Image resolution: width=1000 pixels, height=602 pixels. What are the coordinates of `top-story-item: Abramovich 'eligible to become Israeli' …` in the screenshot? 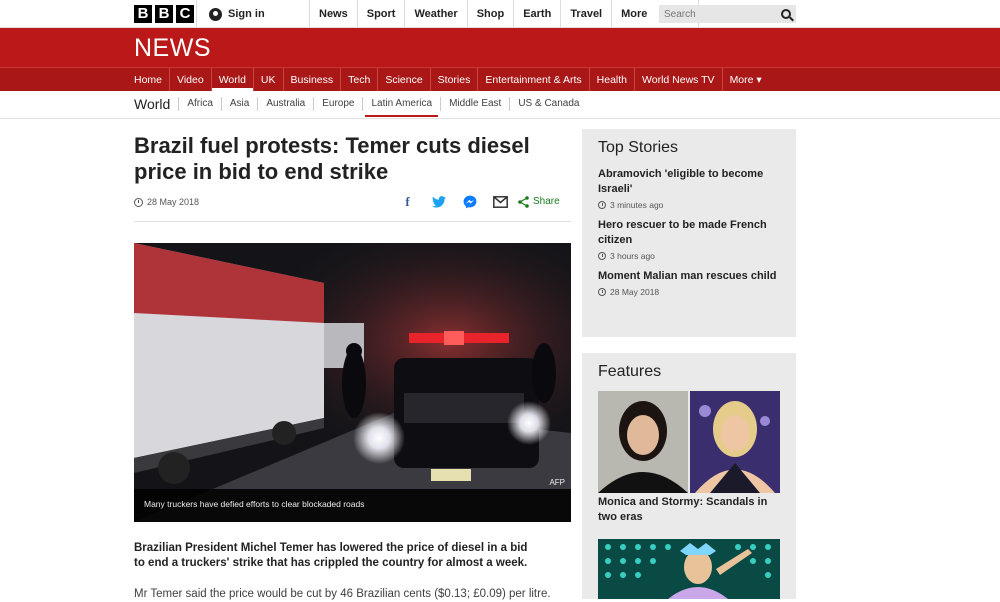 It's located at (689, 188).